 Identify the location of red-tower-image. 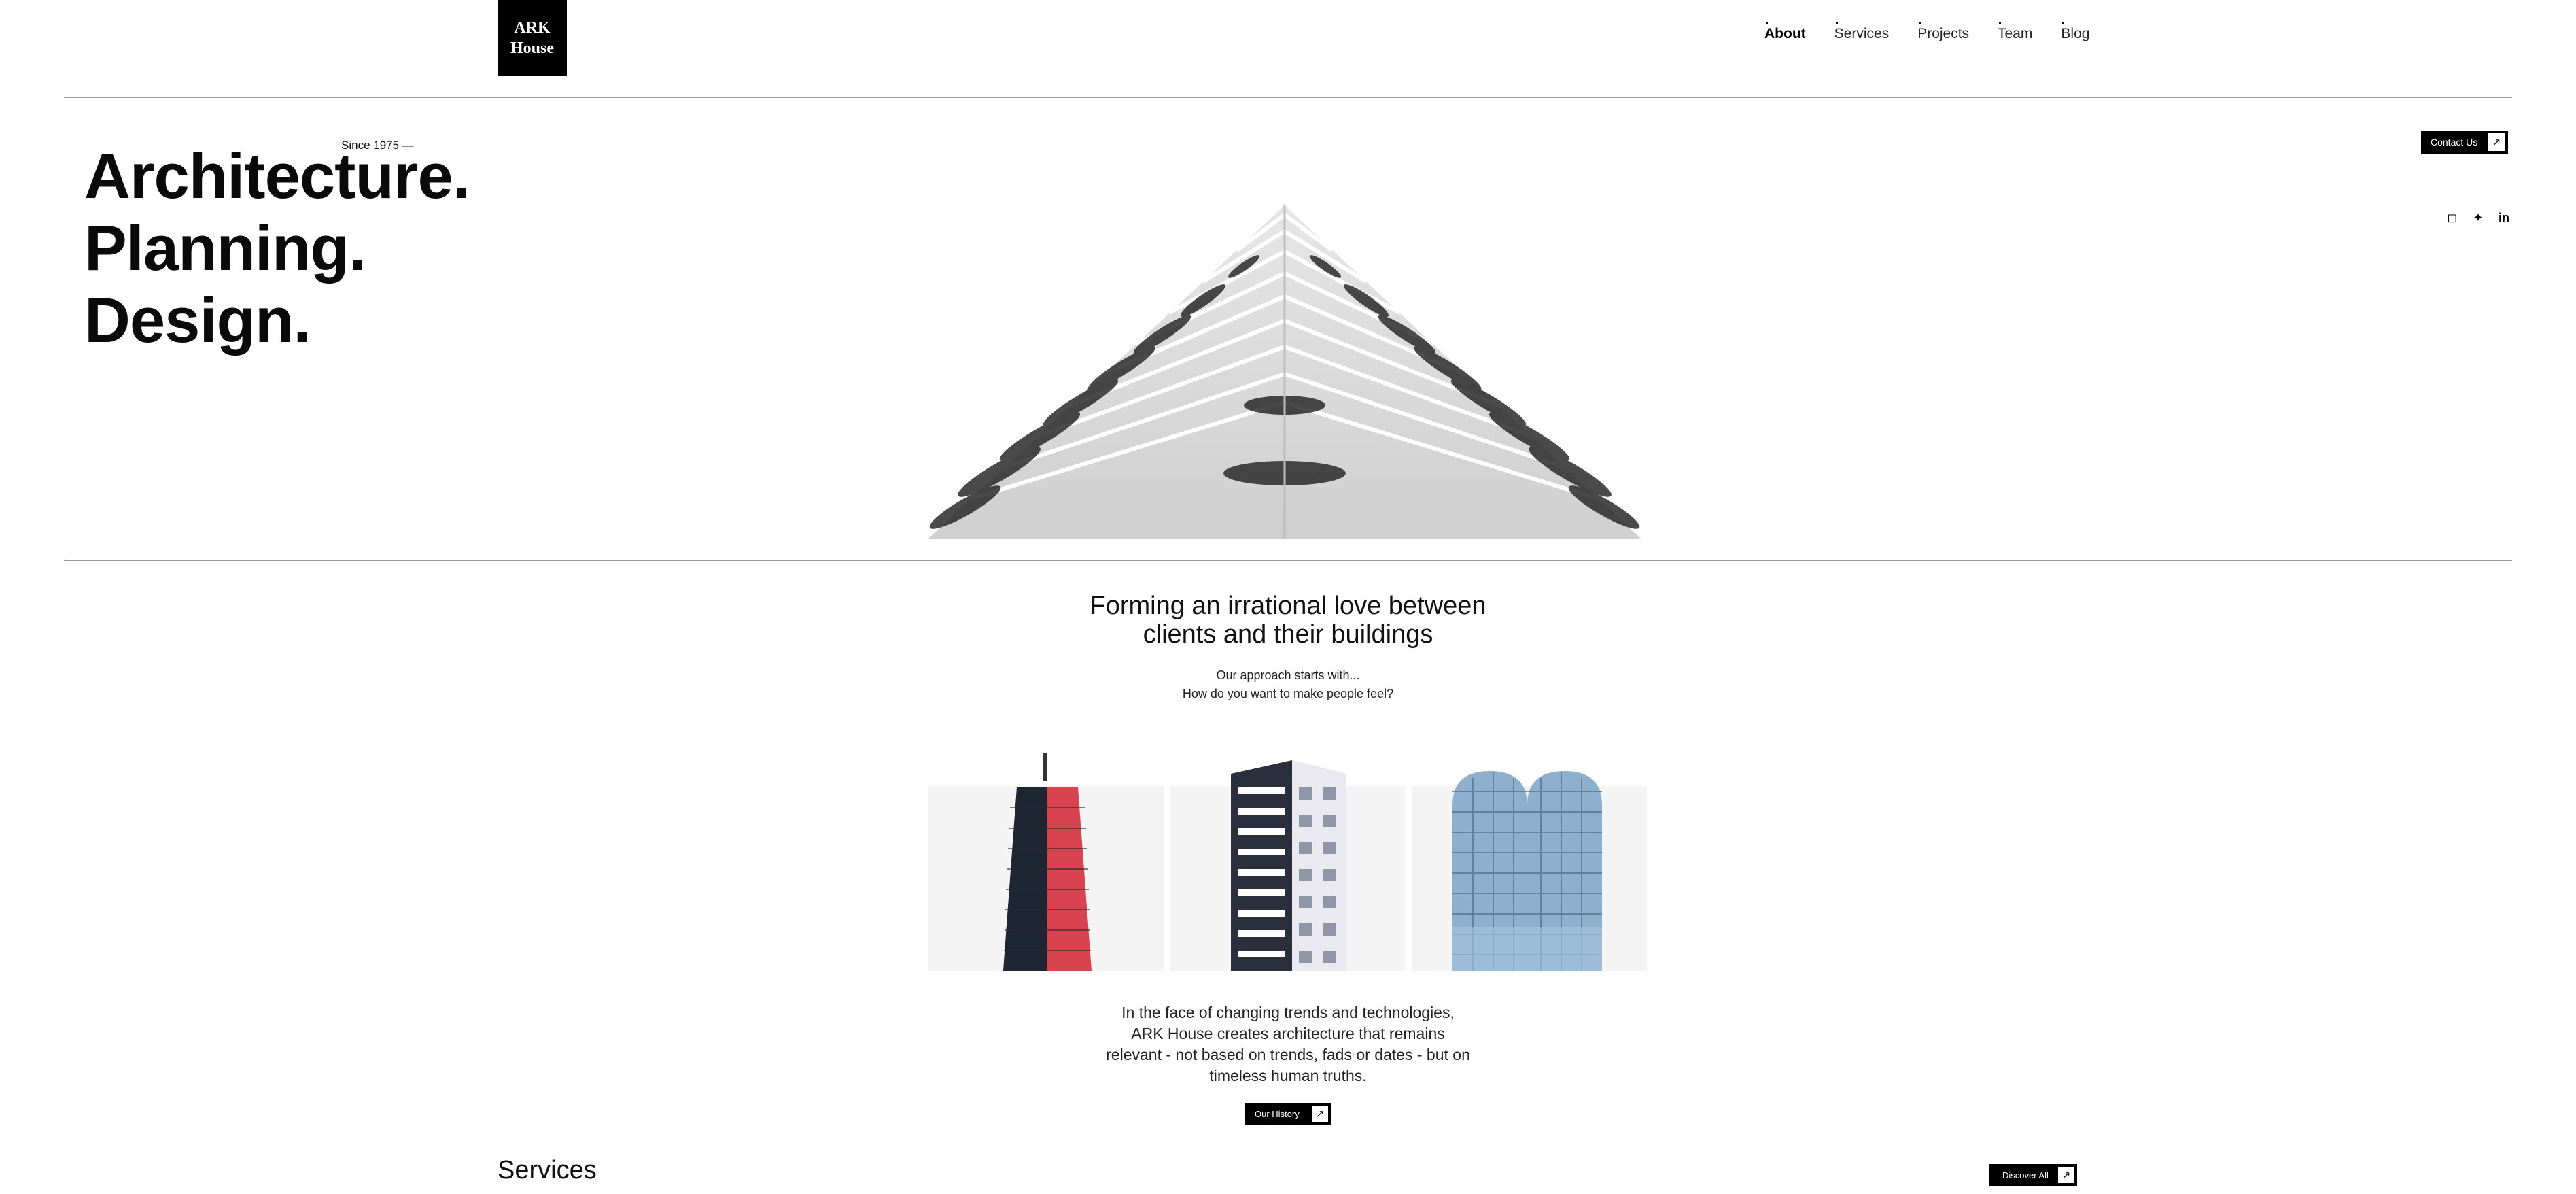
(1047, 862).